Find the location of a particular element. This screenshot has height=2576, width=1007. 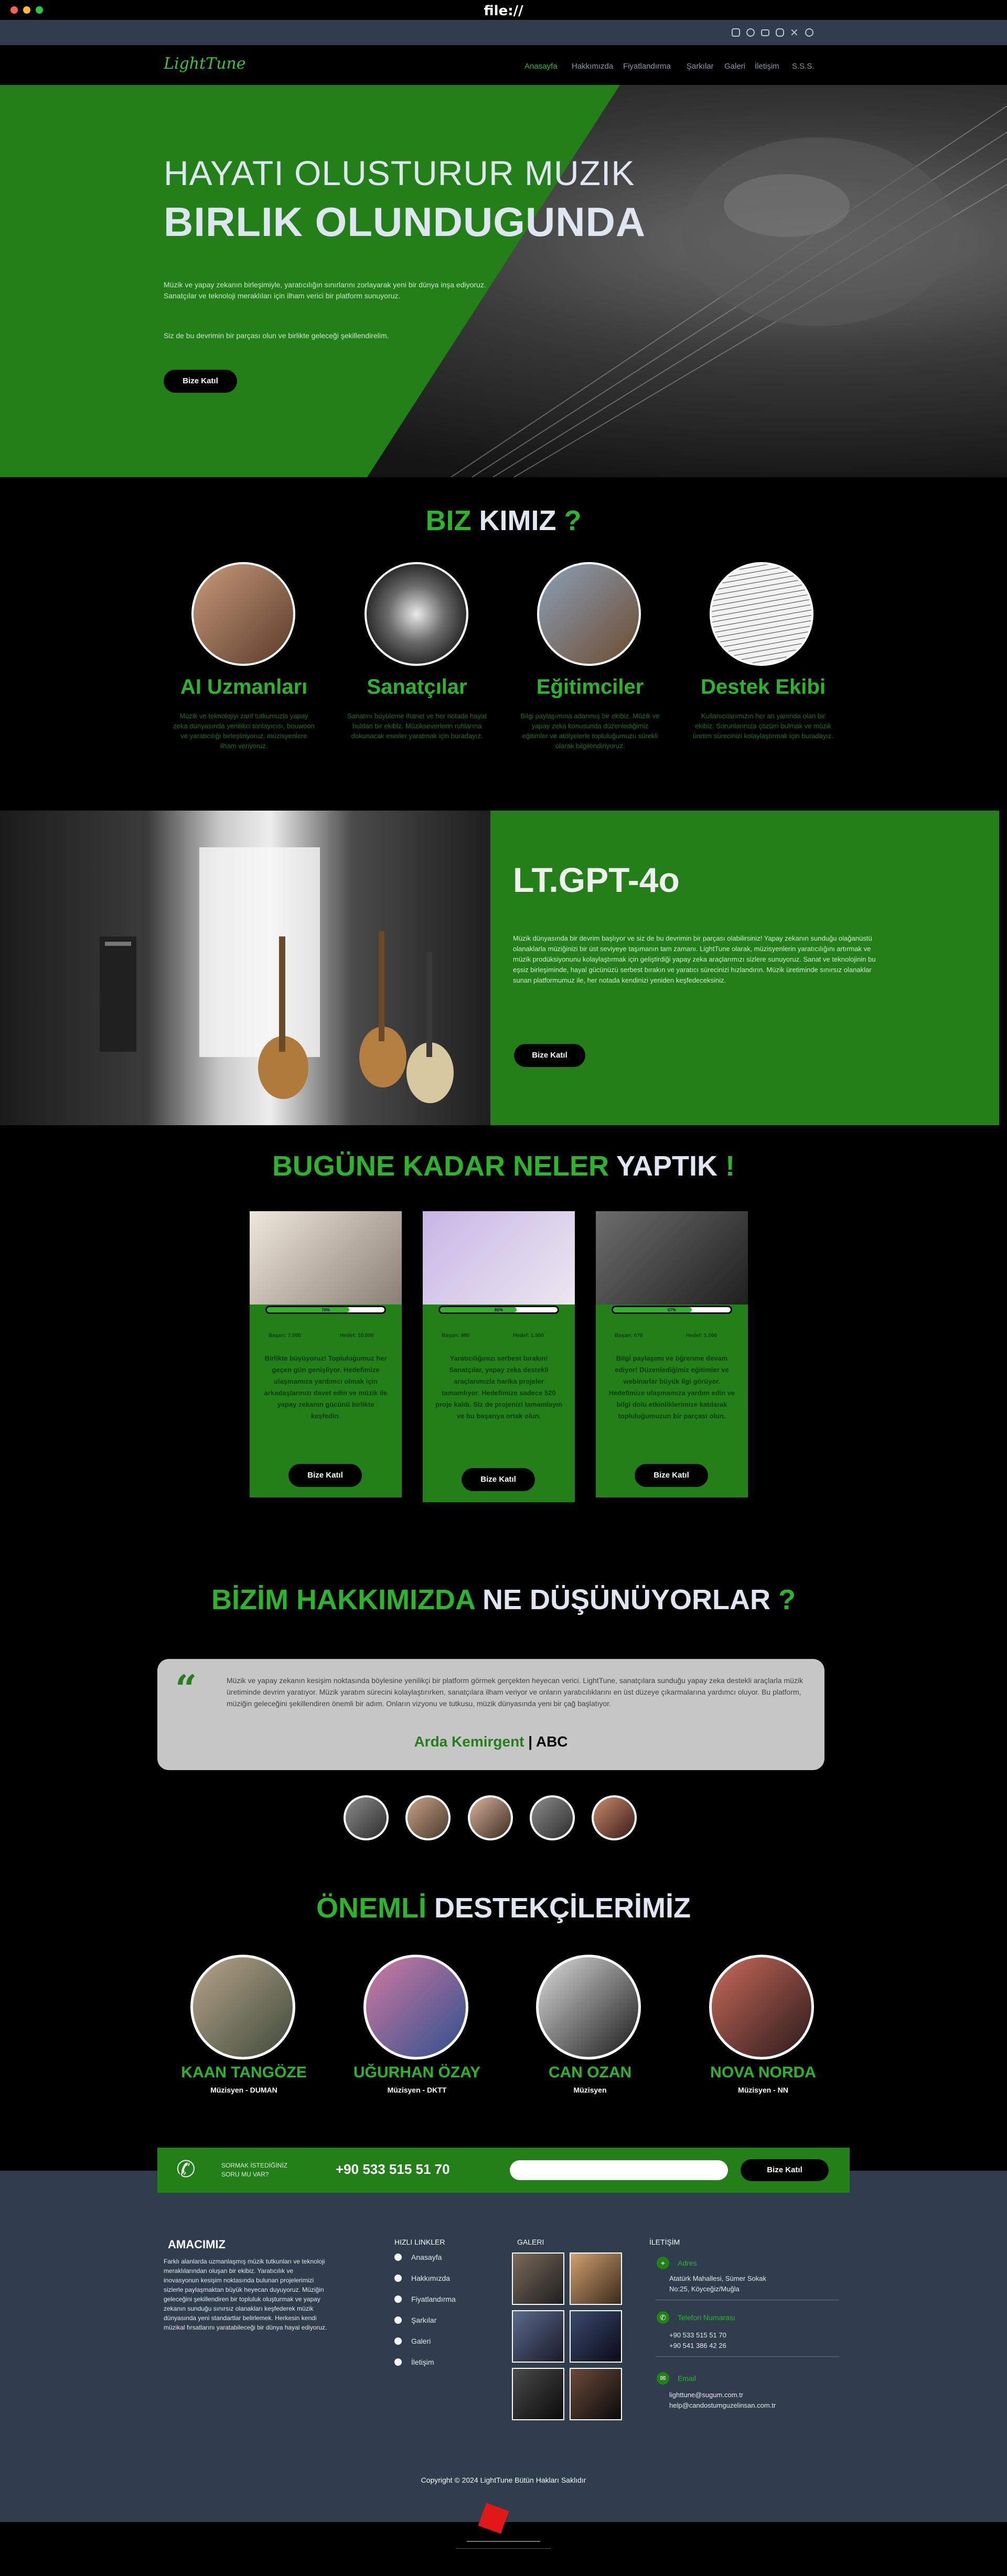

achievement-current: Başarı: 980 is located at coordinates (456, 1336).